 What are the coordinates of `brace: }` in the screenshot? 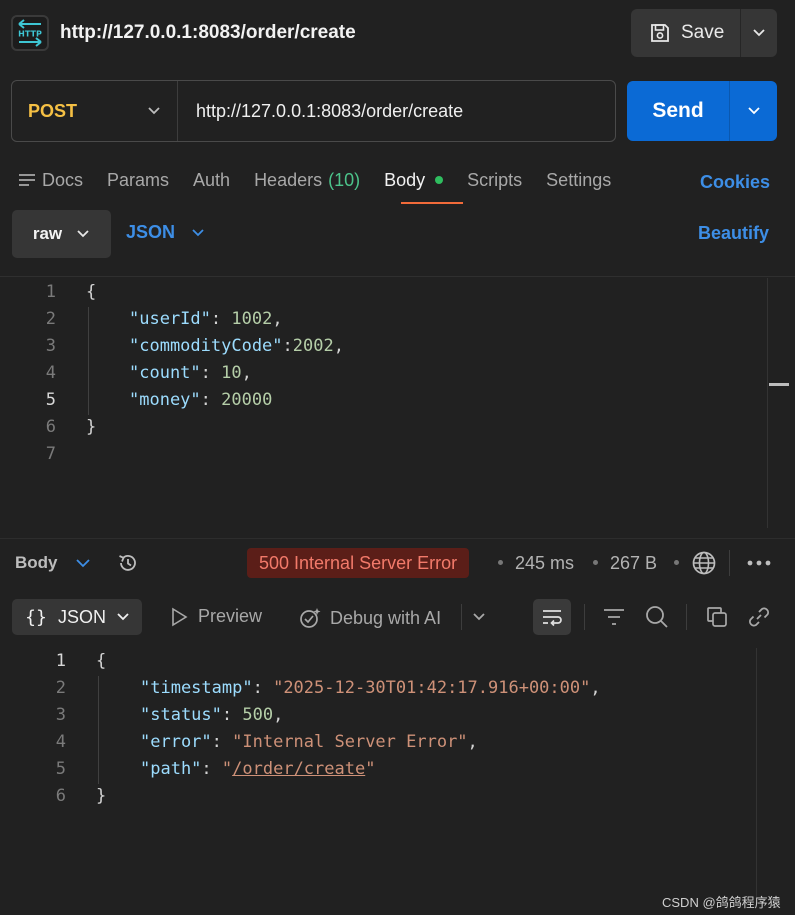 It's located at (91, 427).